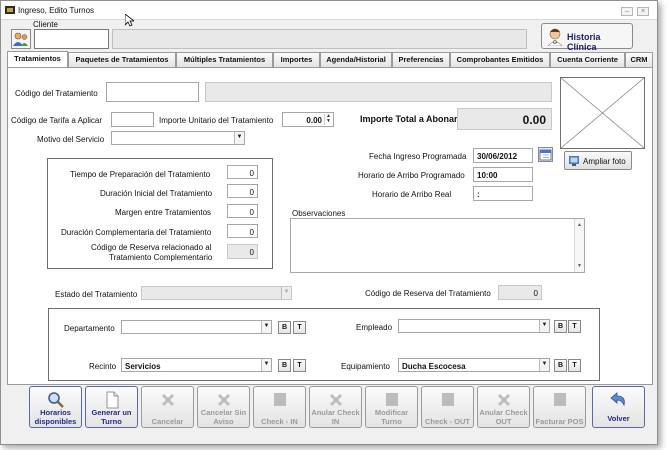 Image resolution: width=668 pixels, height=450 pixels. I want to click on cancelar-sin-aviso-label: Cancelar Sin Aviso, so click(223, 417).